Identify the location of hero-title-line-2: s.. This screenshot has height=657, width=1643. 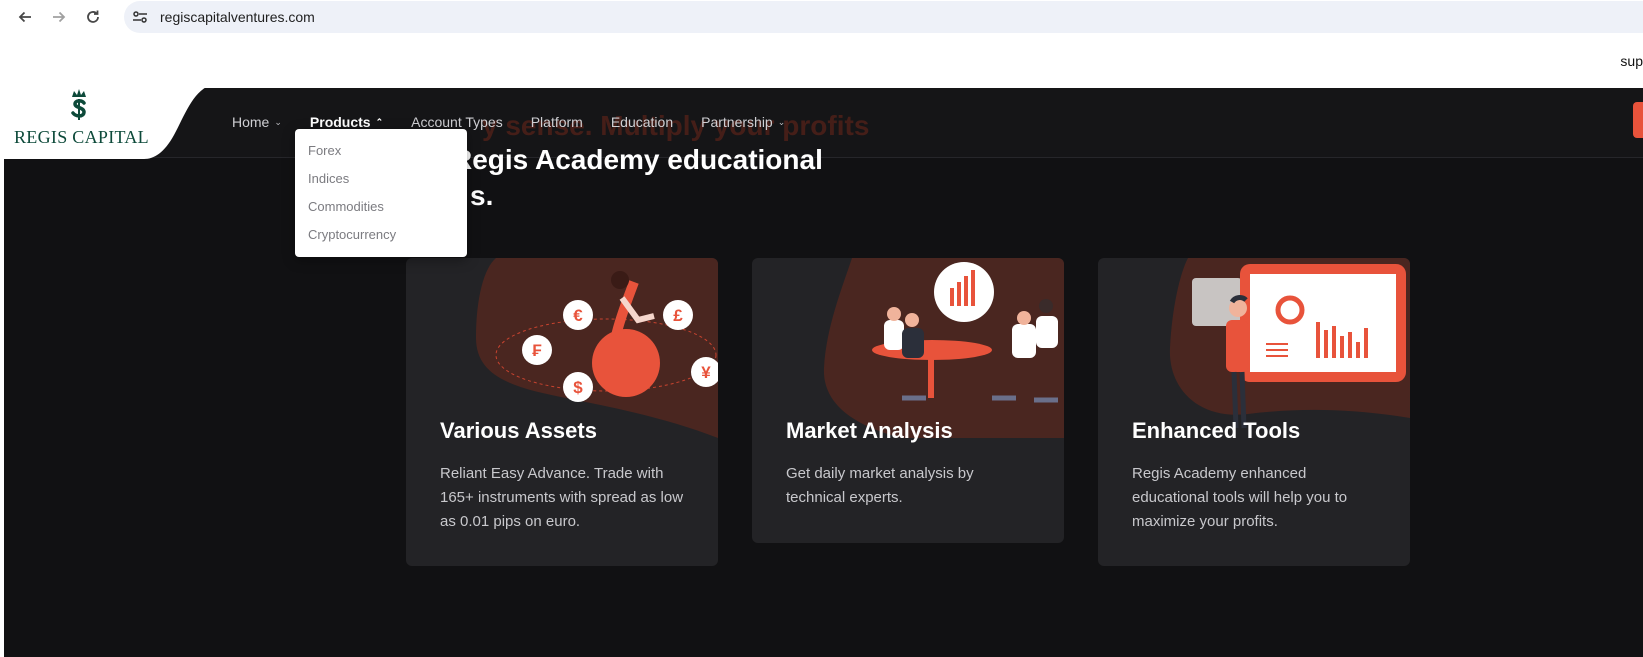
(482, 195).